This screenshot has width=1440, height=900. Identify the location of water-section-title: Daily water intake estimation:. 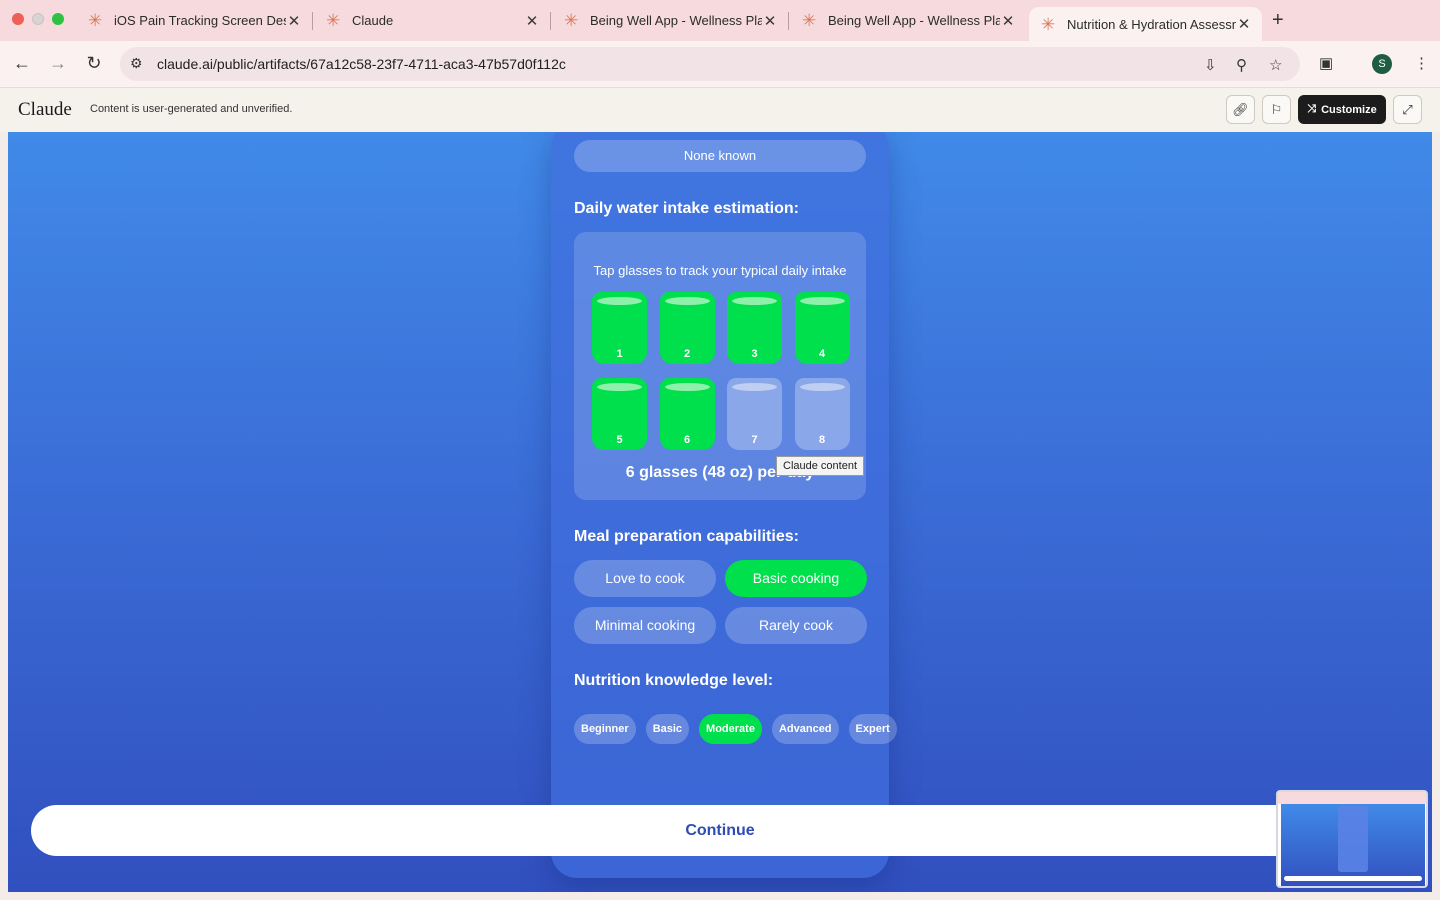
(686, 208).